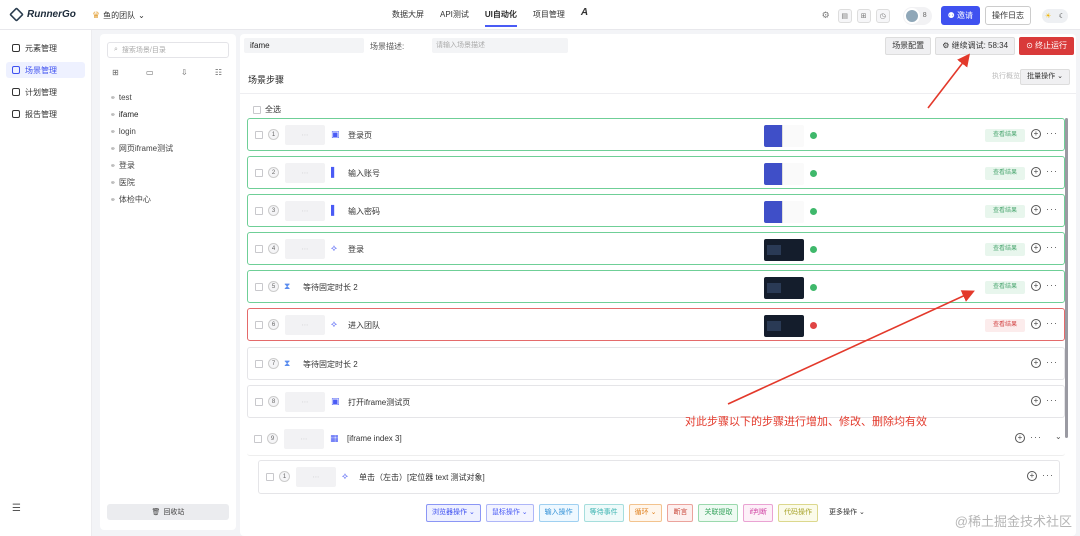 The height and width of the screenshot is (536, 1080). I want to click on add-scene-icon: ⊞, so click(115, 72).